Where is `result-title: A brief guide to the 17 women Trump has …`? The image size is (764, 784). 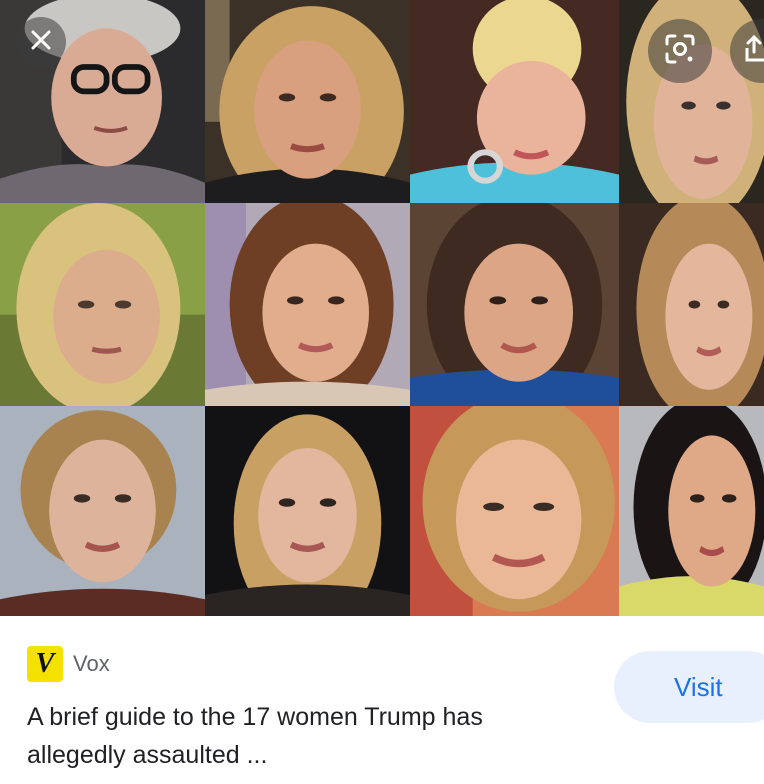
result-title: A brief guide to the 17 women Trump has … is located at coordinates (307, 736).